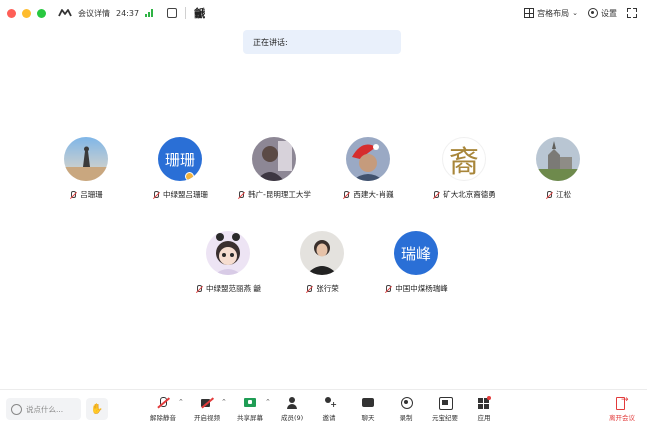  What do you see at coordinates (279, 194) in the screenshot?
I see `participant-name: 韩广-昆明理工大学` at bounding box center [279, 194].